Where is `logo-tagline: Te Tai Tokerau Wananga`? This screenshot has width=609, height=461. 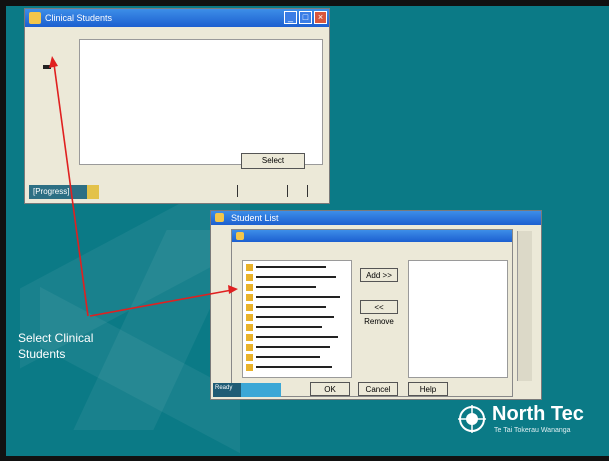 logo-tagline: Te Tai Tokerau Wananga is located at coordinates (532, 430).